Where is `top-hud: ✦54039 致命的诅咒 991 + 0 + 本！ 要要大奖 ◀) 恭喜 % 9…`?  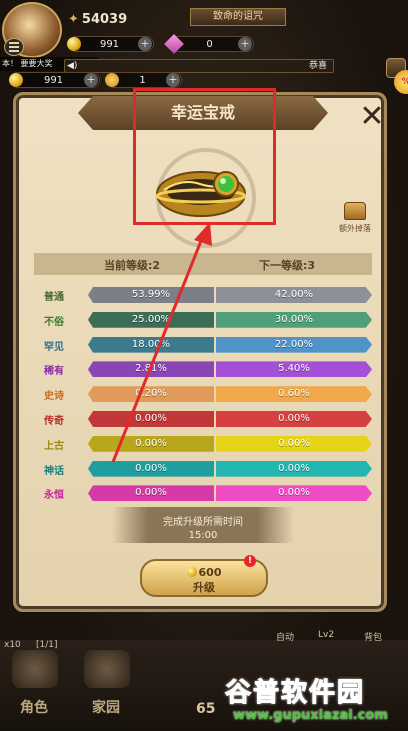
top-hud: ✦54039 致命的诅咒 991 + 0 + 本！ 要要大奖 ◀) 恭喜 % 9… is located at coordinates (204, 47).